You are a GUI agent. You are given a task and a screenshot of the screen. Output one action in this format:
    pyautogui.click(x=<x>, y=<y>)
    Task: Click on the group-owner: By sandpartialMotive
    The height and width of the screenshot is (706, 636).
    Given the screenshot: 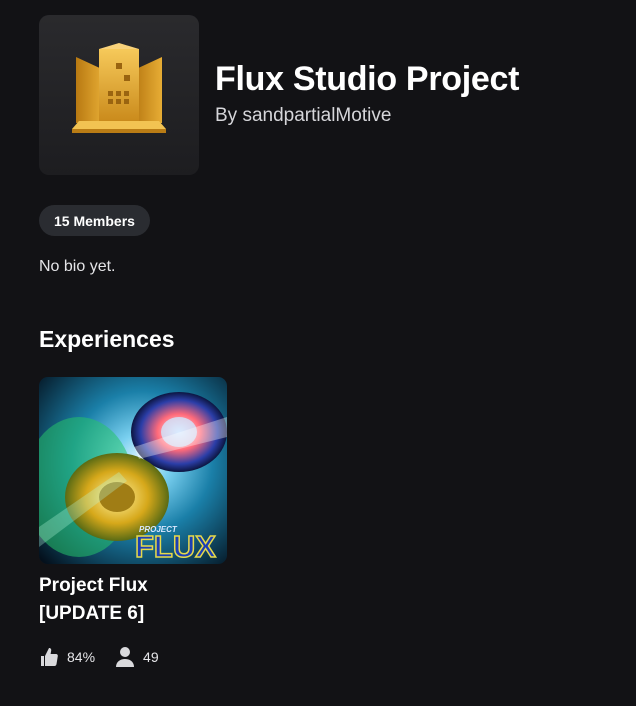 What is the action you would take?
    pyautogui.click(x=303, y=116)
    